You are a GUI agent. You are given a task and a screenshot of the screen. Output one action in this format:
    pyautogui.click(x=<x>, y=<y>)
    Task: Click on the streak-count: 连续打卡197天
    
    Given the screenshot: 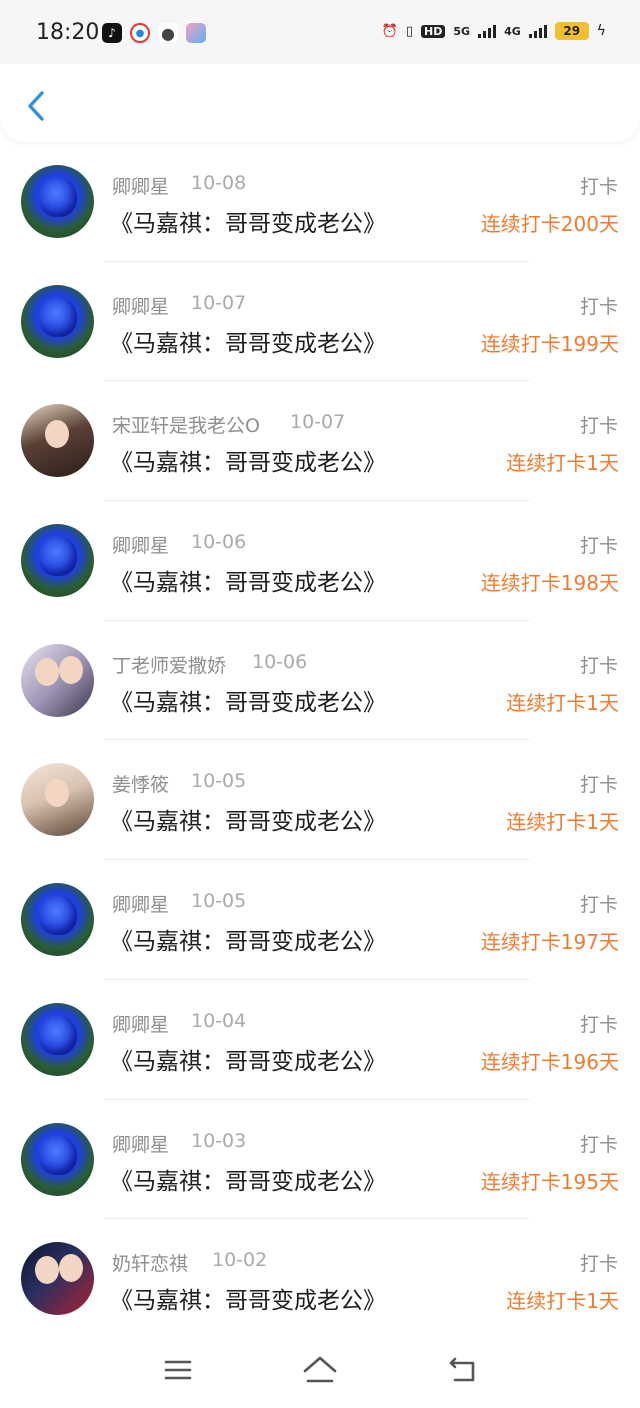 What is the action you would take?
    pyautogui.click(x=549, y=942)
    